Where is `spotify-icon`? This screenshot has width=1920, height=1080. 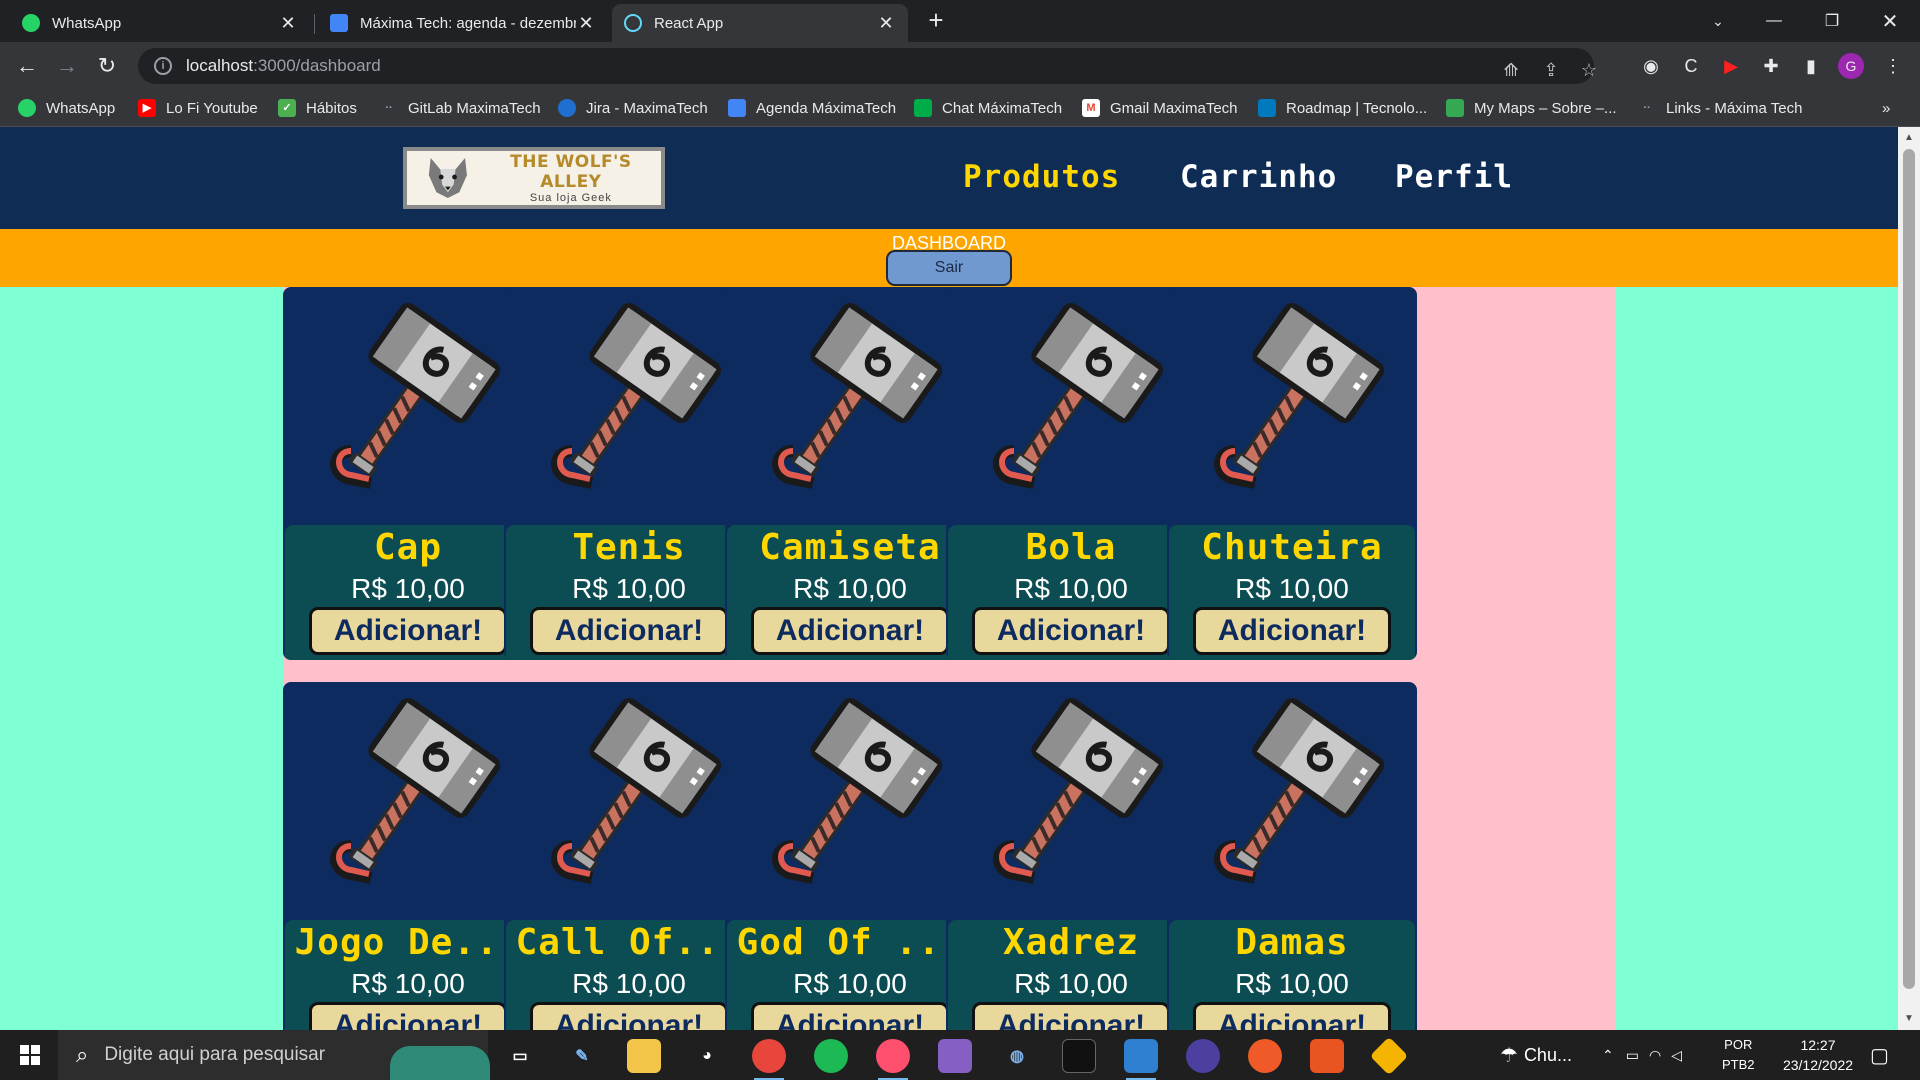 spotify-icon is located at coordinates (831, 1056).